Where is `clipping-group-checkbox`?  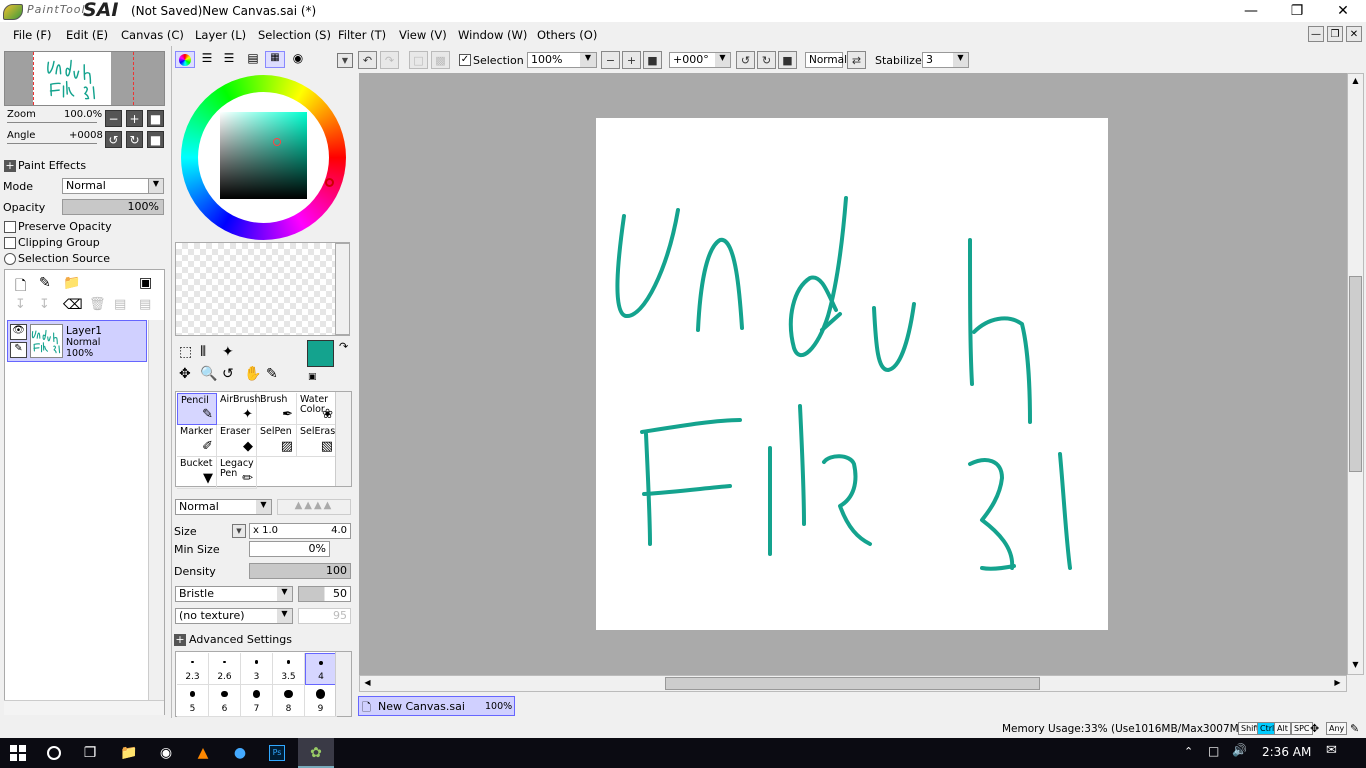
clipping-group-checkbox is located at coordinates (10, 243).